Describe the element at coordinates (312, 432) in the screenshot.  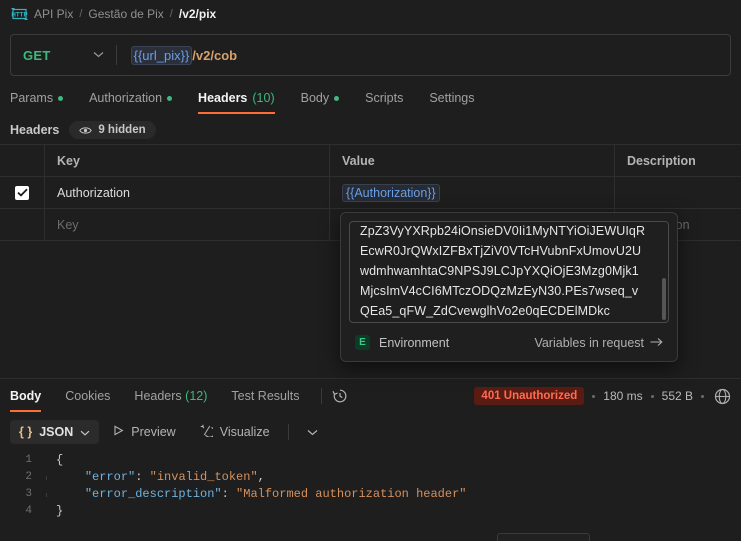
I see `more-options-button` at that location.